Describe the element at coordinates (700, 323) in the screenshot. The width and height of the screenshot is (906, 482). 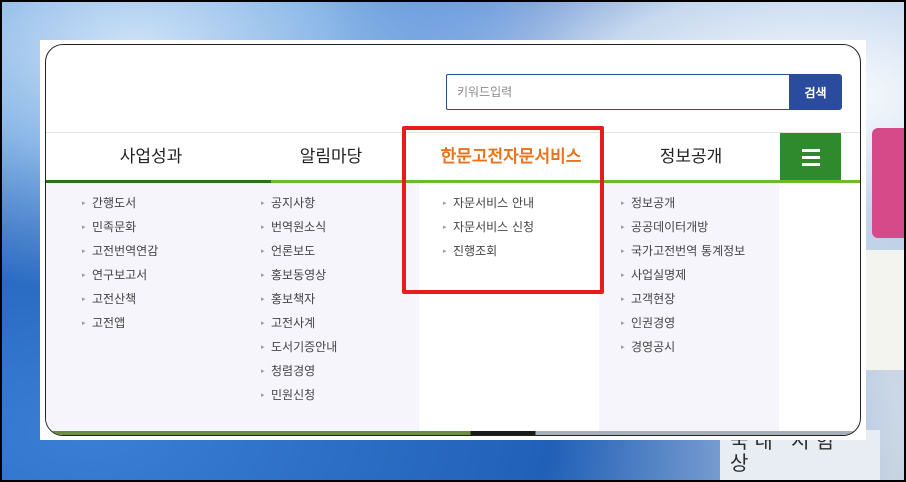
I see `submenu-item: ▸ 인권경영` at that location.